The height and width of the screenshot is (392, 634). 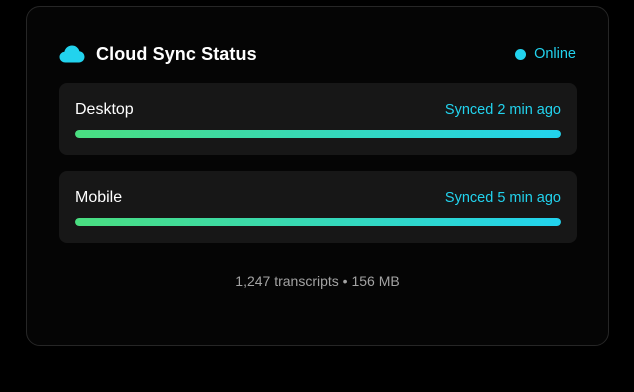 I want to click on device-sync-time: Synced 2 min ago, so click(x=502, y=110).